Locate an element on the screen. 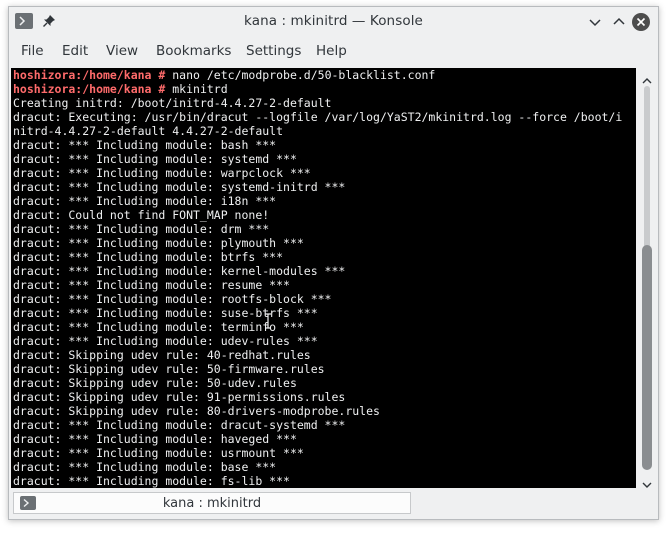  title-bar: kana : mkinitrd — Konsole is located at coordinates (333, 21).